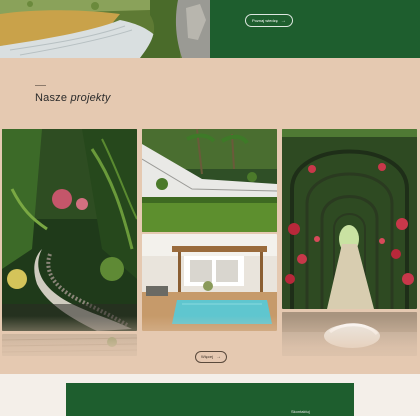 Image resolution: width=420 pixels, height=416 pixels. I want to click on more-projects-button: Więcej →, so click(211, 357).